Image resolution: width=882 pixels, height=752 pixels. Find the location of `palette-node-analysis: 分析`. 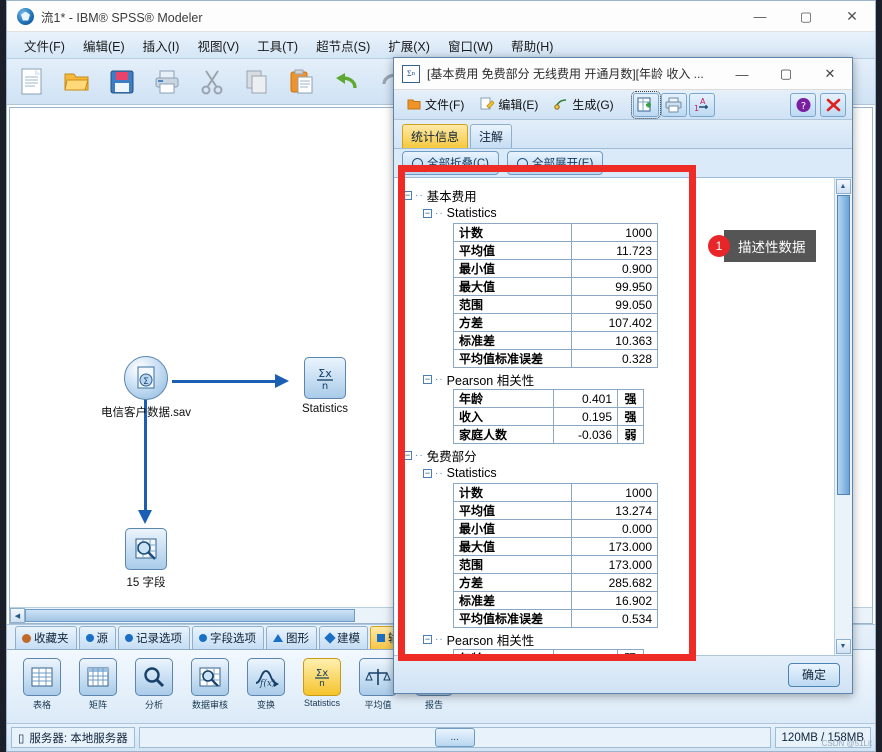

palette-node-analysis: 分析 is located at coordinates (154, 684).